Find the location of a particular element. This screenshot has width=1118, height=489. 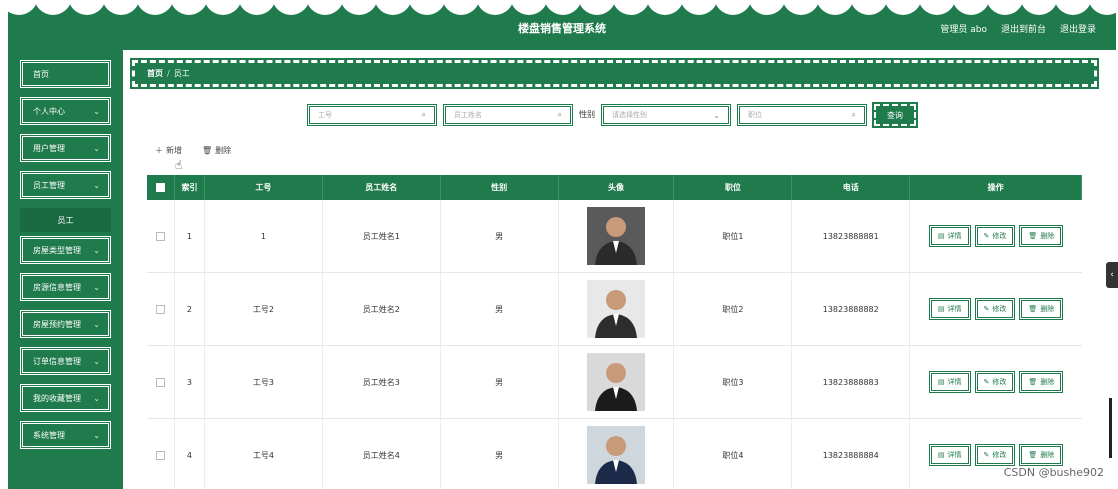

cell-no: 工号2 is located at coordinates (264, 309).